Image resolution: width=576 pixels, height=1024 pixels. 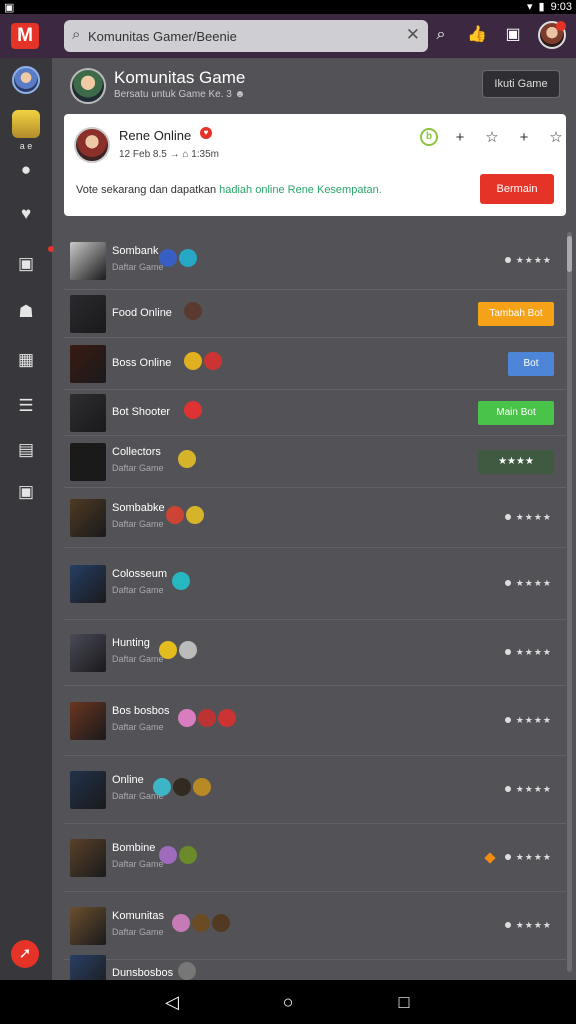 What do you see at coordinates (26, 264) in the screenshot?
I see `controller-icon: ▣` at bounding box center [26, 264].